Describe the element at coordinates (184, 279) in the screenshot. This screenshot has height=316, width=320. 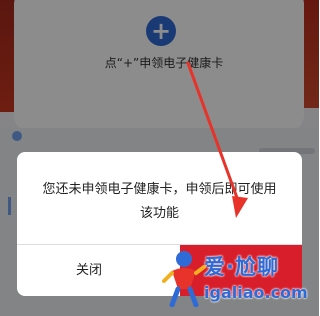
I see `mascot-logo-icon` at that location.